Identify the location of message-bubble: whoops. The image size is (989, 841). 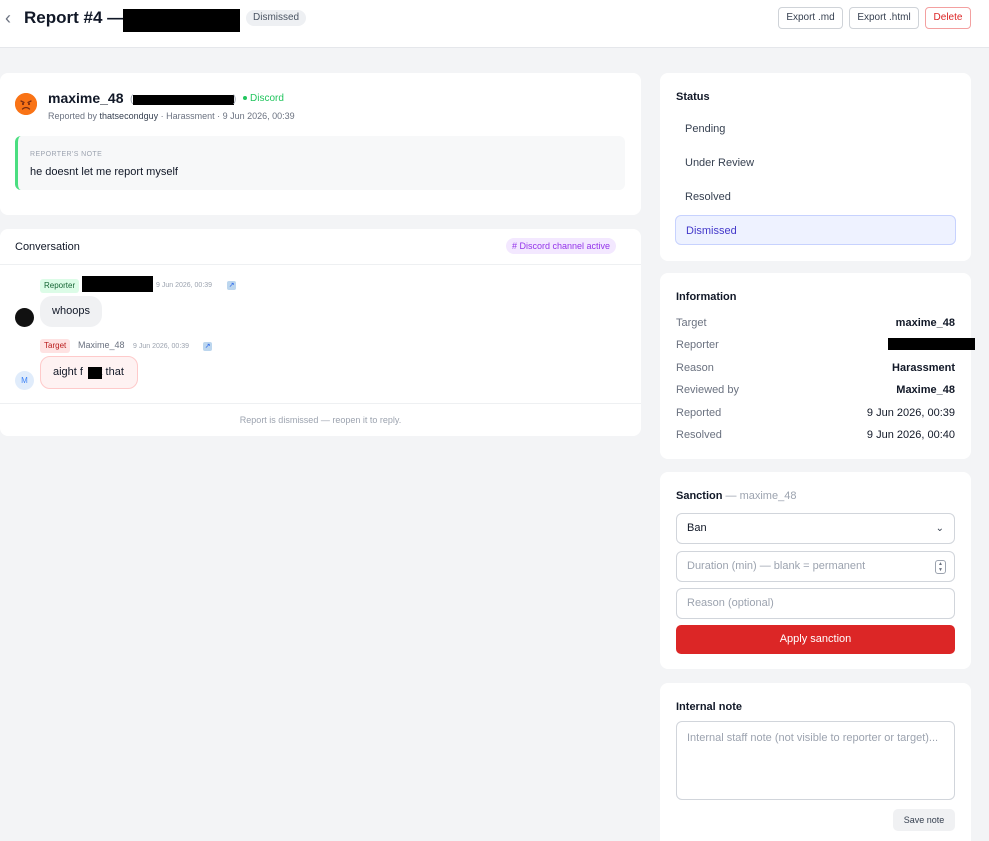
(71, 311).